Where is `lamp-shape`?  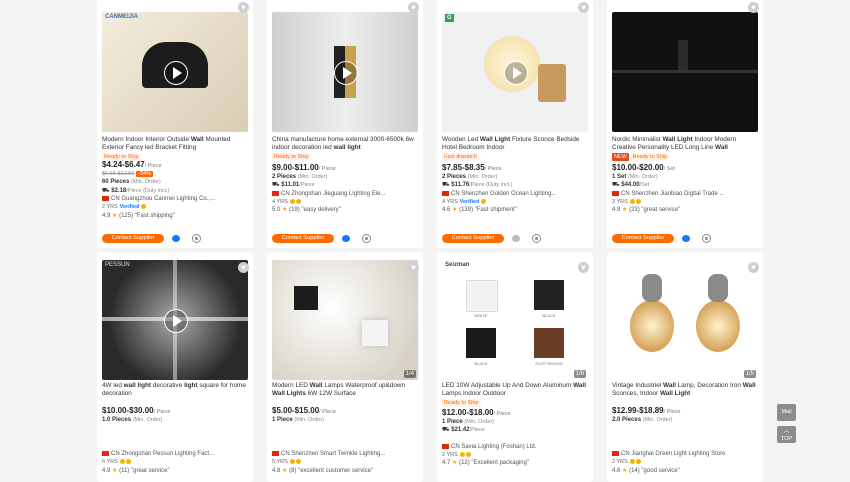
lamp-shape is located at coordinates (683, 55).